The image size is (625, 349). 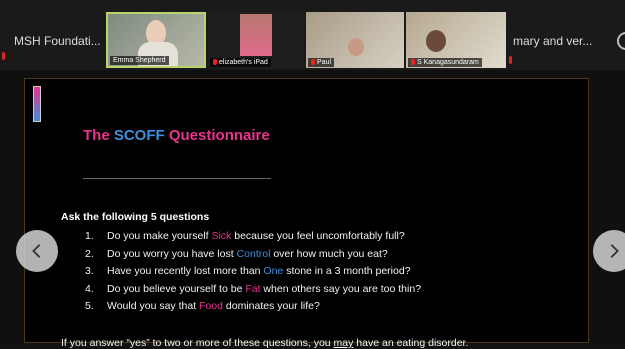 I want to click on intro-text: Ask the following 5 questions, so click(x=135, y=217).